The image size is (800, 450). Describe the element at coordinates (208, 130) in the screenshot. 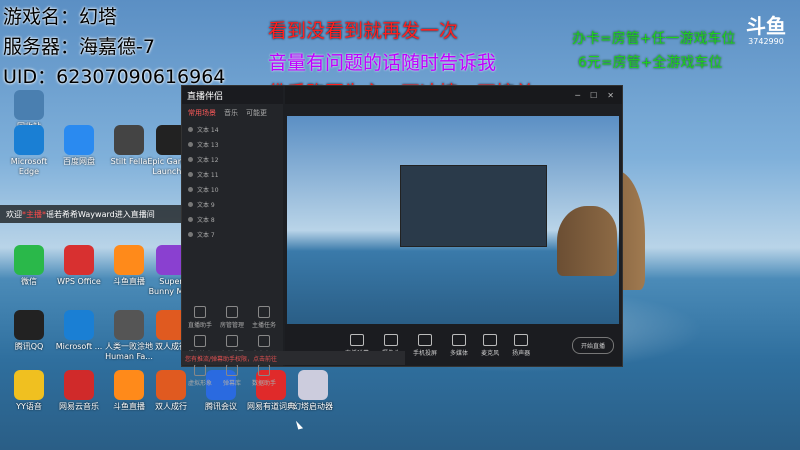

I see `scene-label: 文本 14` at that location.